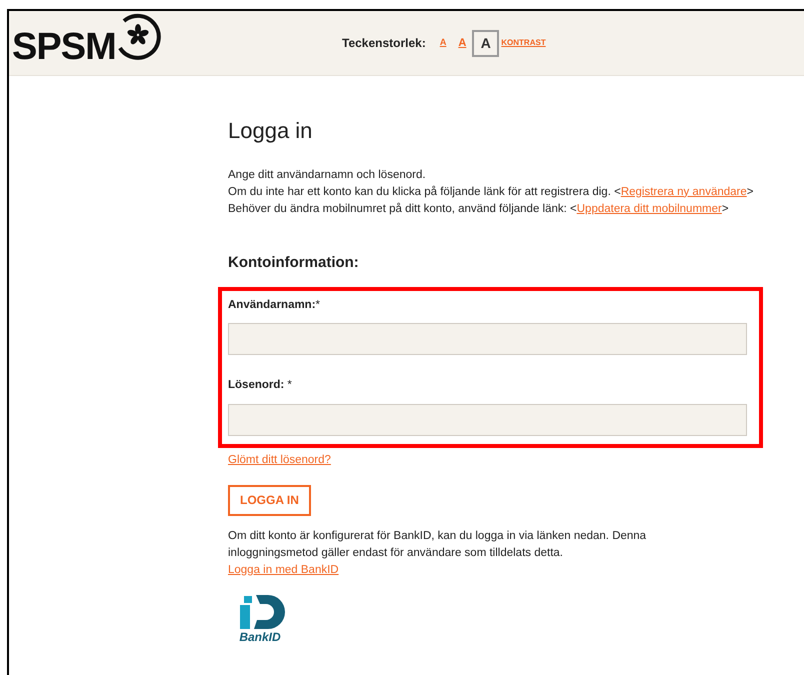 The width and height of the screenshot is (804, 675). Describe the element at coordinates (491, 192) in the screenshot. I see `intro-text: Om du inte har ett konto kan du klicka på följande länk för att registrera dig. <Registrera ny användare>` at that location.